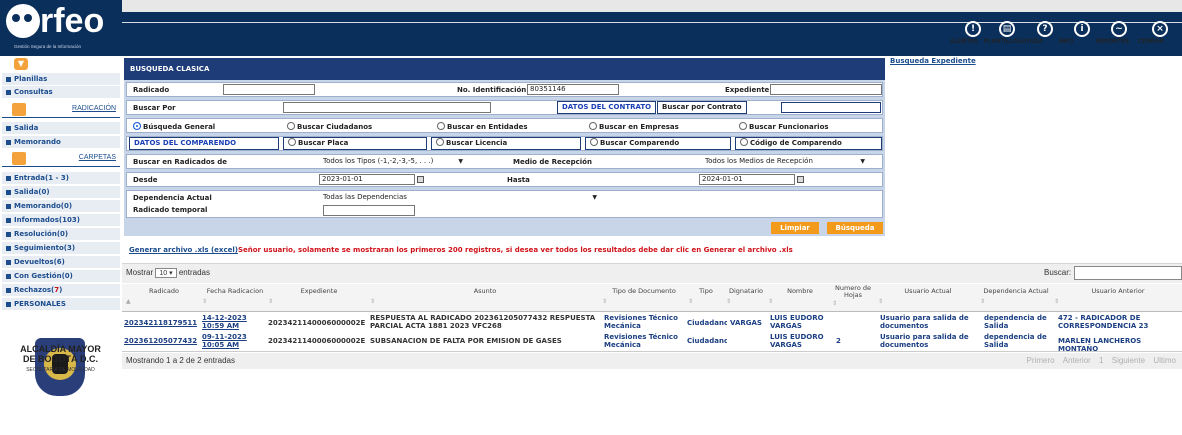  What do you see at coordinates (853, 296) in the screenshot?
I see `col-hojas: Numero de Hojas ⇕` at bounding box center [853, 296].